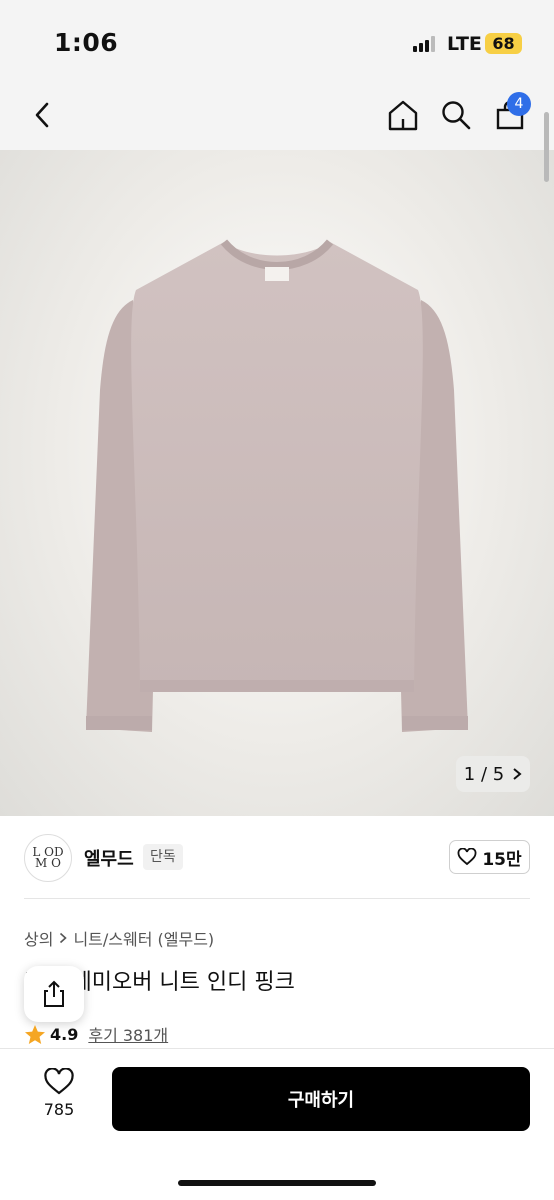  I want to click on image-counter: 1 / 5, so click(493, 774).